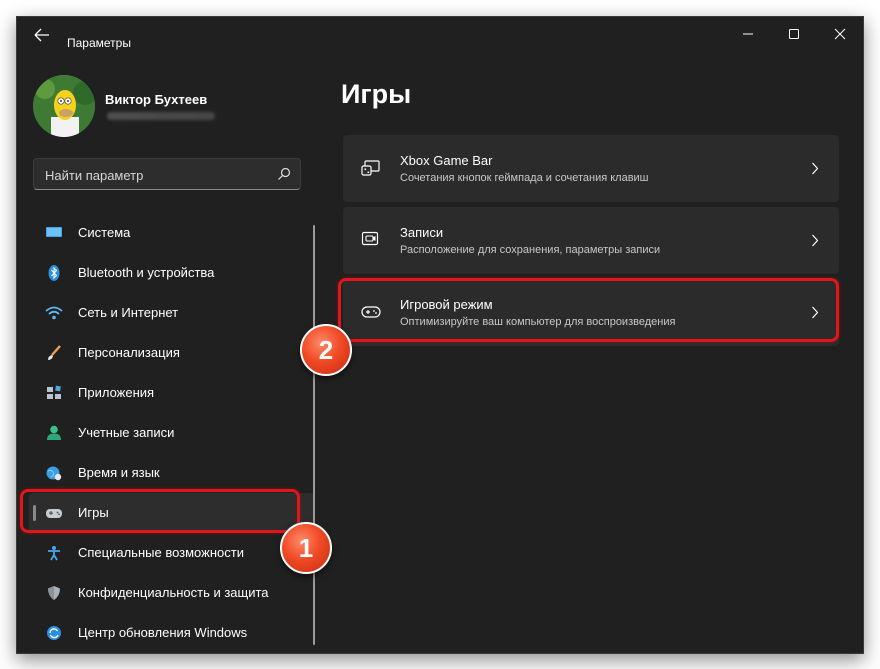 This screenshot has height=669, width=880. Describe the element at coordinates (54, 432) in the screenshot. I see `account-icon` at that location.